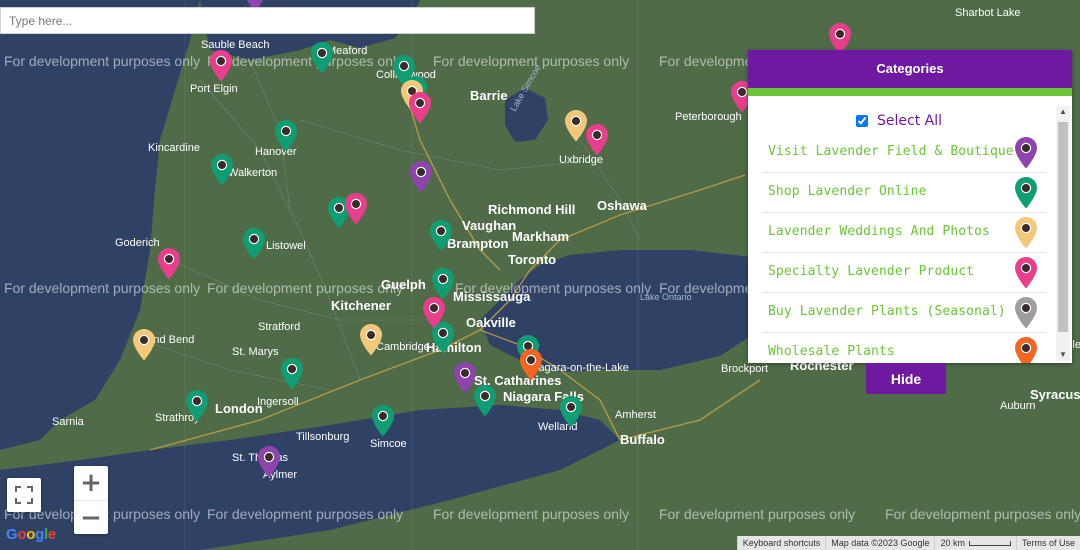 This screenshot has height=550, width=1080. What do you see at coordinates (278, 402) in the screenshot?
I see `place-label: Ingersoll` at bounding box center [278, 402].